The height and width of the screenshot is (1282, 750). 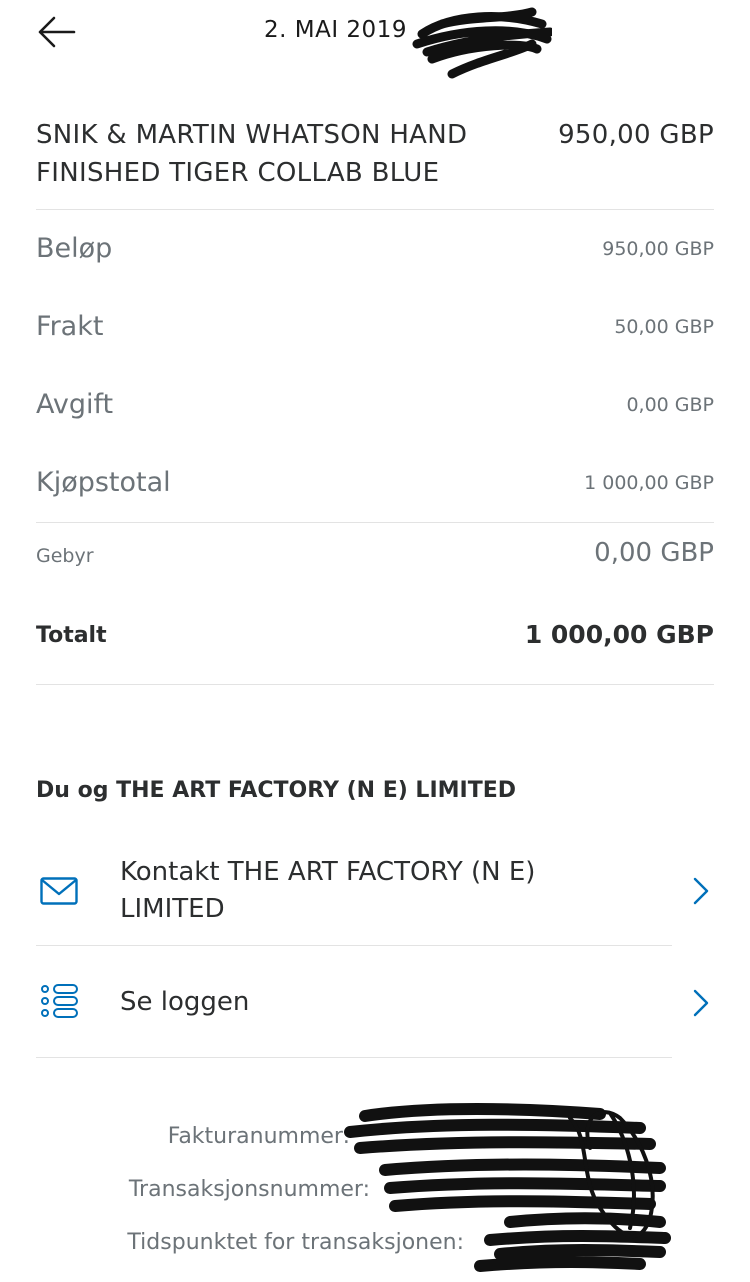 I want to click on tax-value: 0,00 GBP, so click(x=670, y=405).